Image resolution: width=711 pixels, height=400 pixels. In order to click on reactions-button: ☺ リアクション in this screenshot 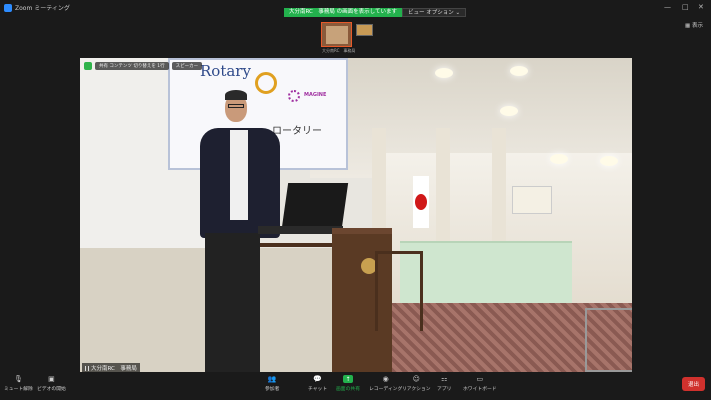, I will do `click(416, 383)`.